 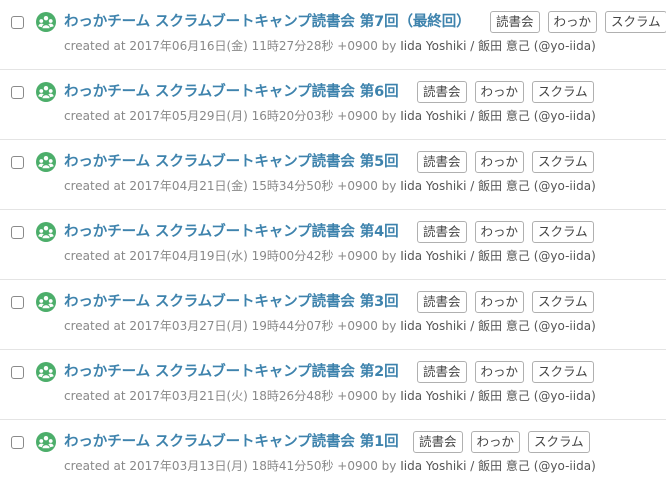 I want to click on post-title-link: わっかチーム スクラムブートキャンプ読書会 第6回, so click(x=231, y=92).